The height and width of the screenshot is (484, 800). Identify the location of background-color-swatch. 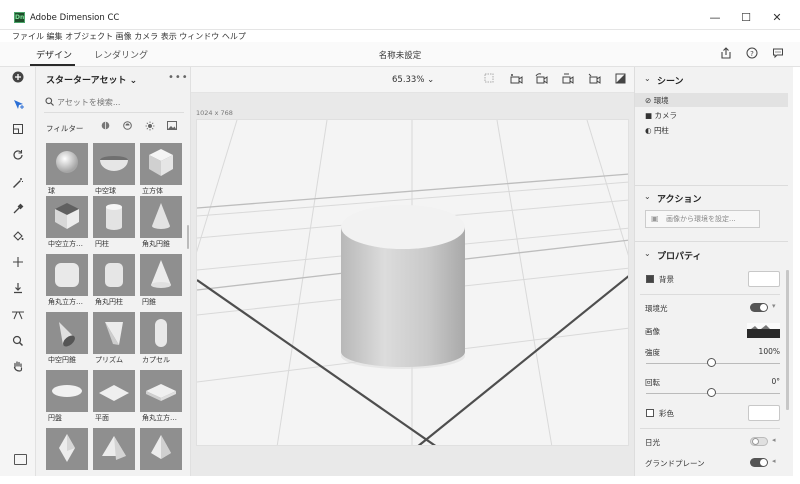
(764, 279).